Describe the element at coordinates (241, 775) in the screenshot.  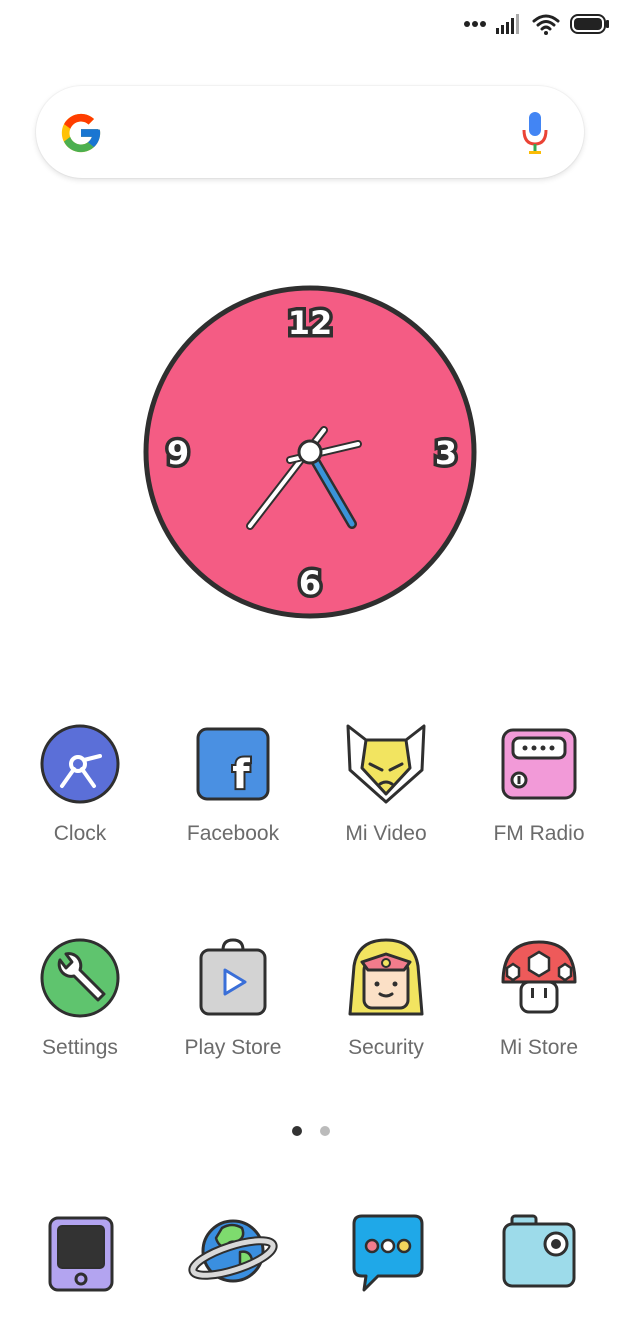
I see `svg-text: f` at that location.